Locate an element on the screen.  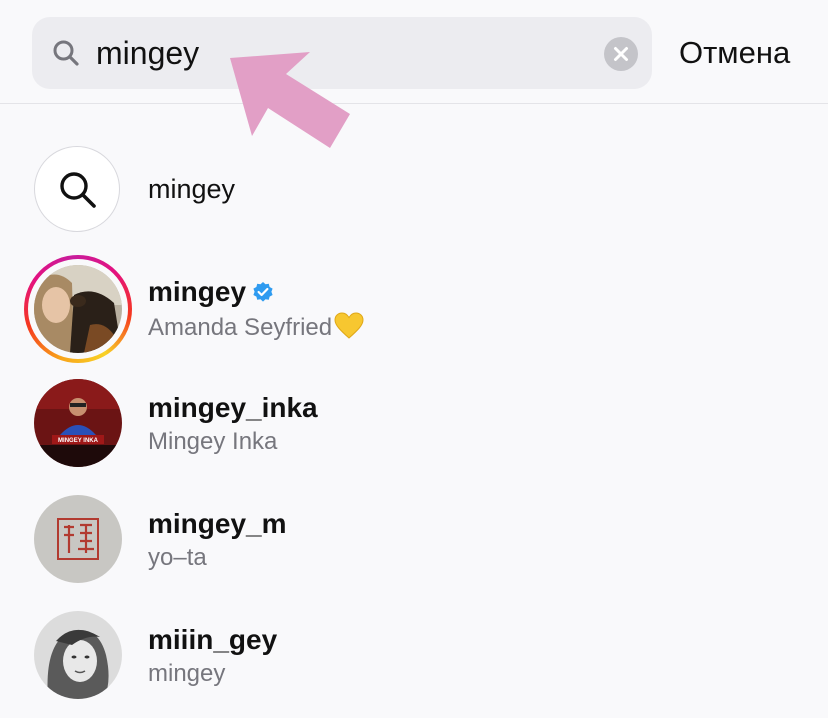
suggested-search-label: mingey is located at coordinates (192, 189).